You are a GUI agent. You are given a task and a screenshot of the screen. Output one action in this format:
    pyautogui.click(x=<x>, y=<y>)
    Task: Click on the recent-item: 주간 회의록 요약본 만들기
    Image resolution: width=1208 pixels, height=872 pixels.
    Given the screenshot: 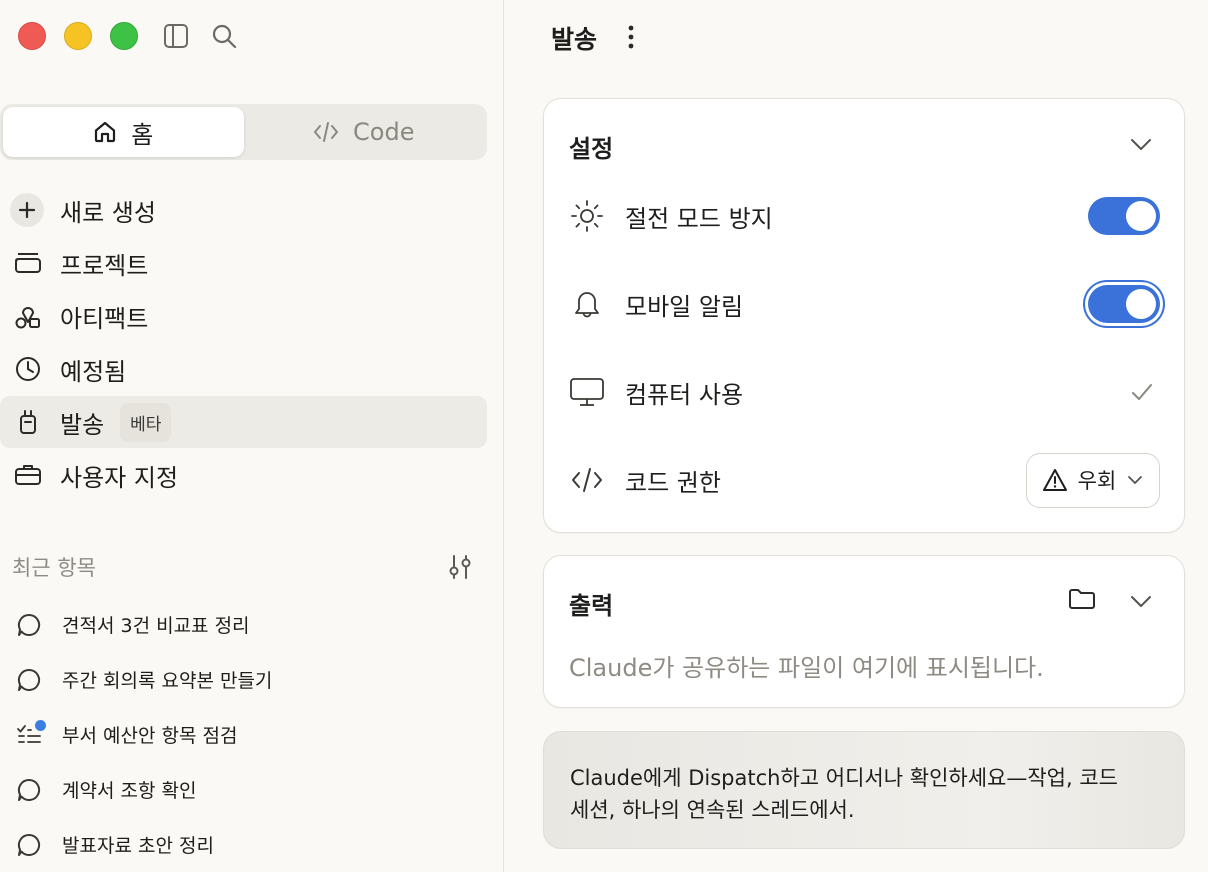 What is the action you would take?
    pyautogui.click(x=243, y=679)
    